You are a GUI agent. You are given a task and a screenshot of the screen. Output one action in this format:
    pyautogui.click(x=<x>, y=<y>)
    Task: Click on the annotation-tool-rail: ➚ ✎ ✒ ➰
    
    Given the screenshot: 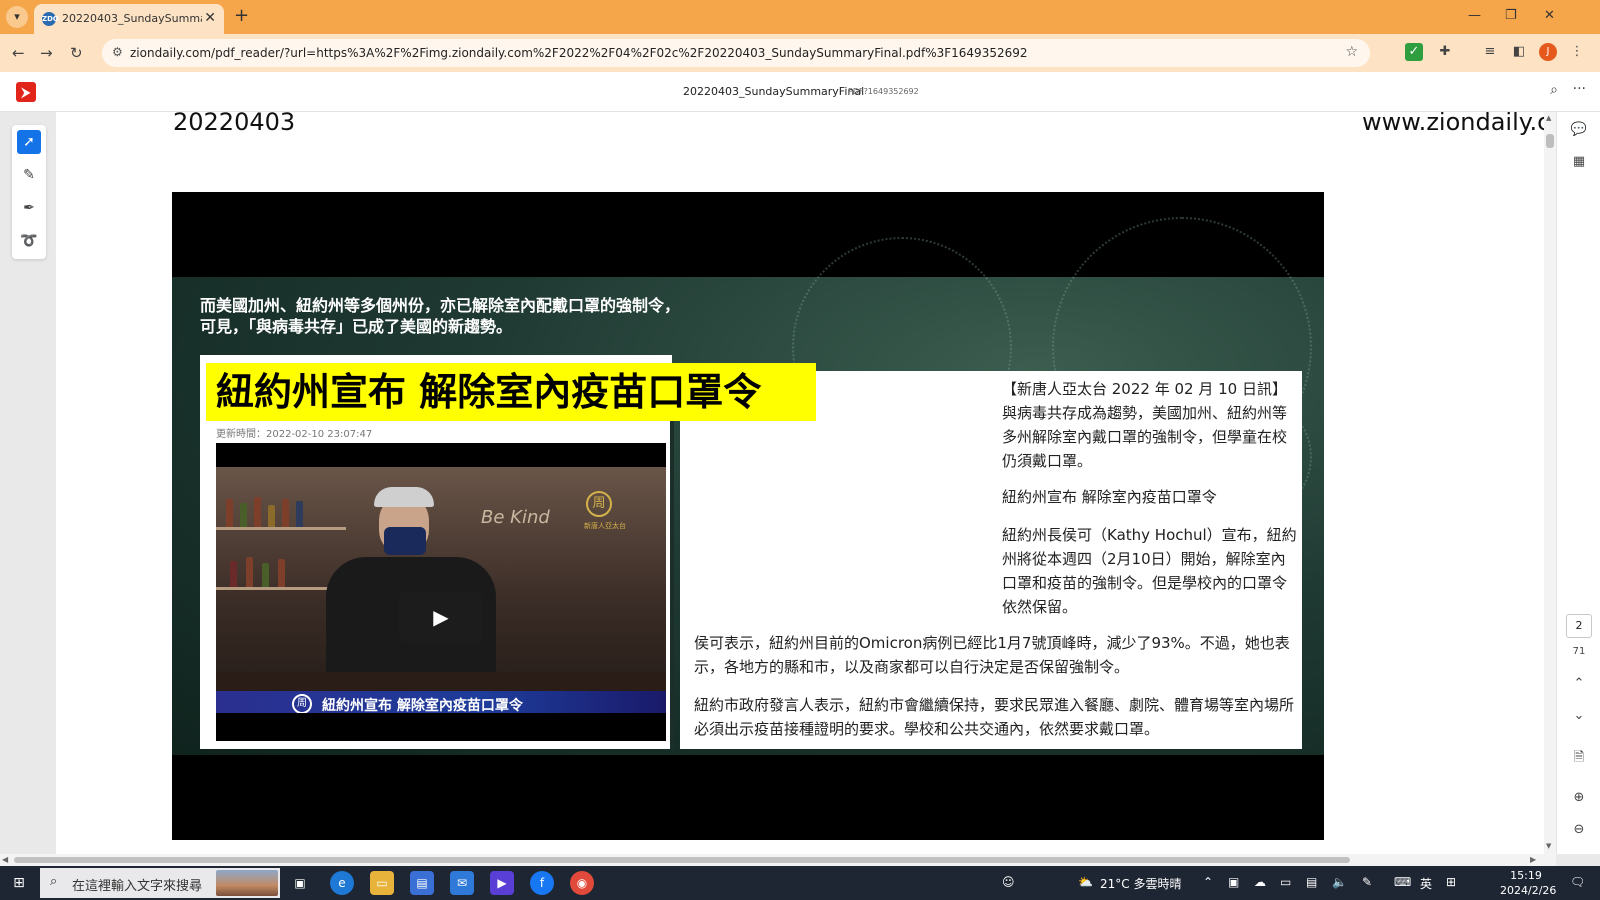 What is the action you would take?
    pyautogui.click(x=29, y=192)
    